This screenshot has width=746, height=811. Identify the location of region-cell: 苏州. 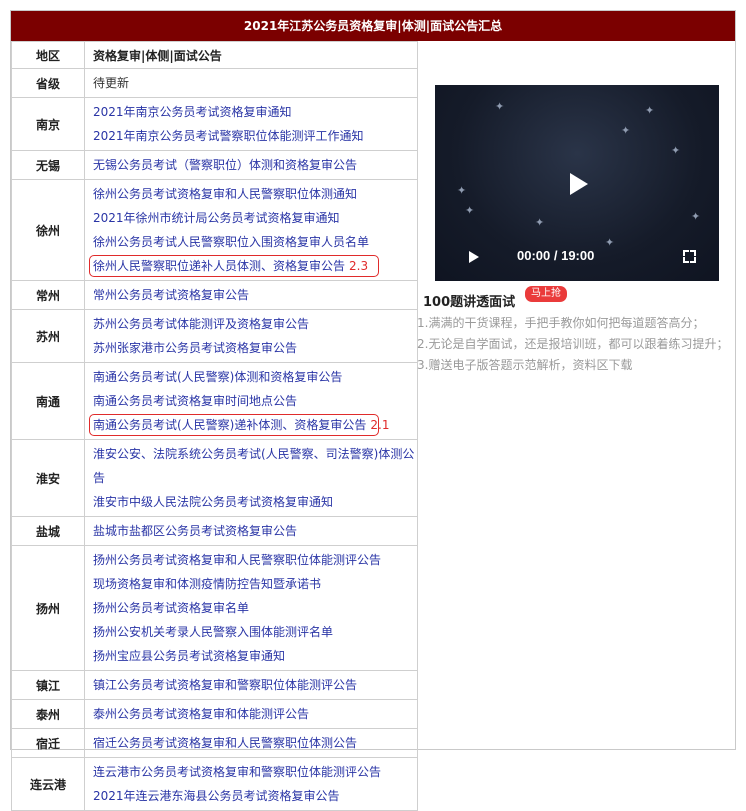
(48, 336).